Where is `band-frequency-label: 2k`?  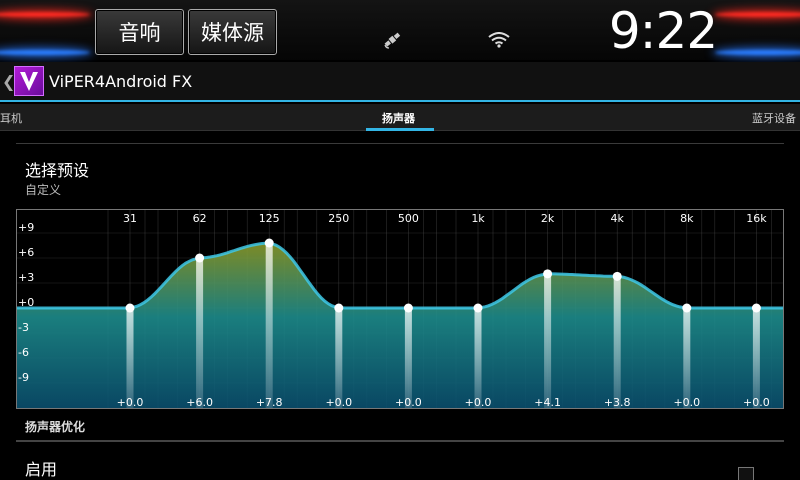 band-frequency-label: 2k is located at coordinates (548, 218).